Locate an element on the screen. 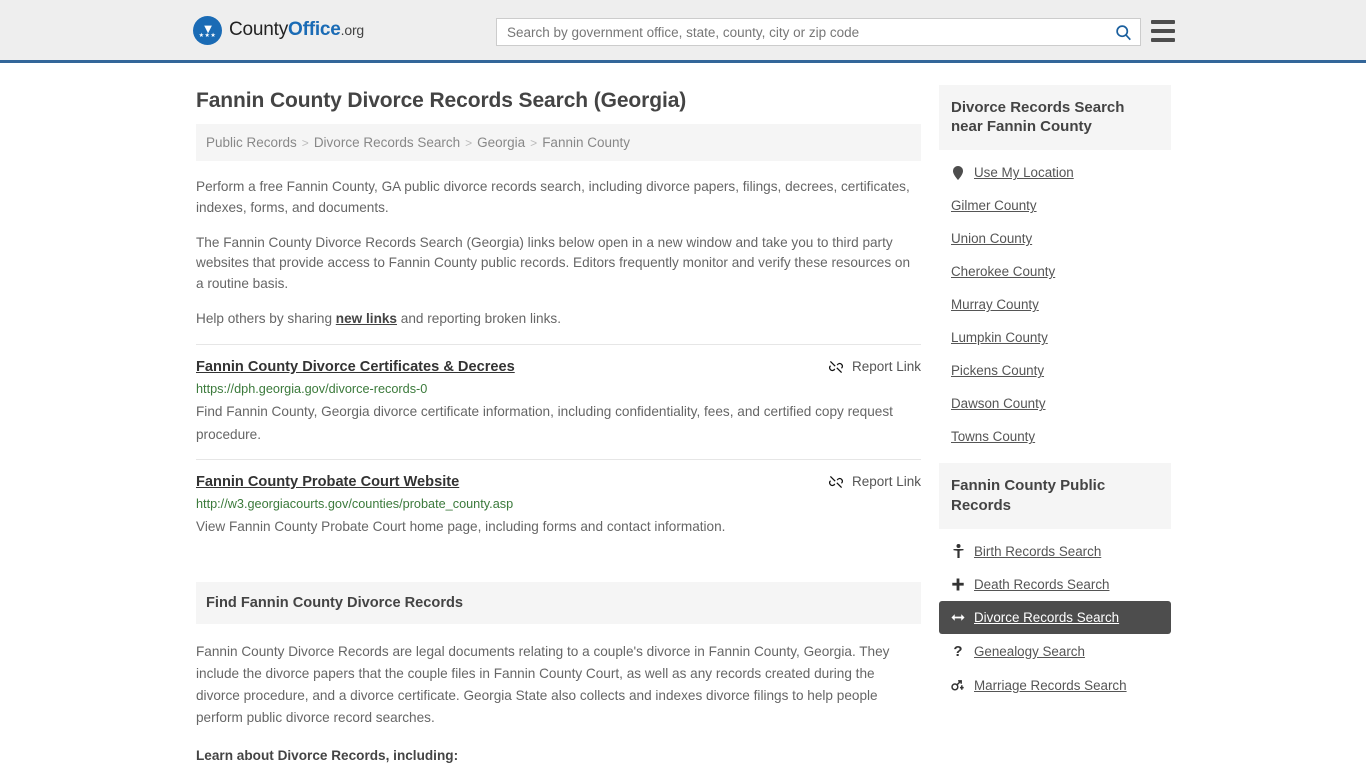  double-arrow-icon is located at coordinates (958, 617).